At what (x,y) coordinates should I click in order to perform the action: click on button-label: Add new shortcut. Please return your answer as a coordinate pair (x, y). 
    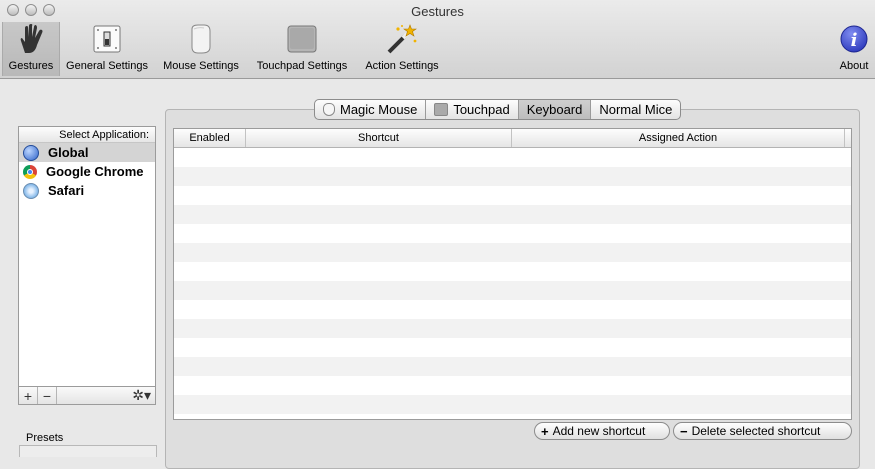
    Looking at the image, I should click on (599, 431).